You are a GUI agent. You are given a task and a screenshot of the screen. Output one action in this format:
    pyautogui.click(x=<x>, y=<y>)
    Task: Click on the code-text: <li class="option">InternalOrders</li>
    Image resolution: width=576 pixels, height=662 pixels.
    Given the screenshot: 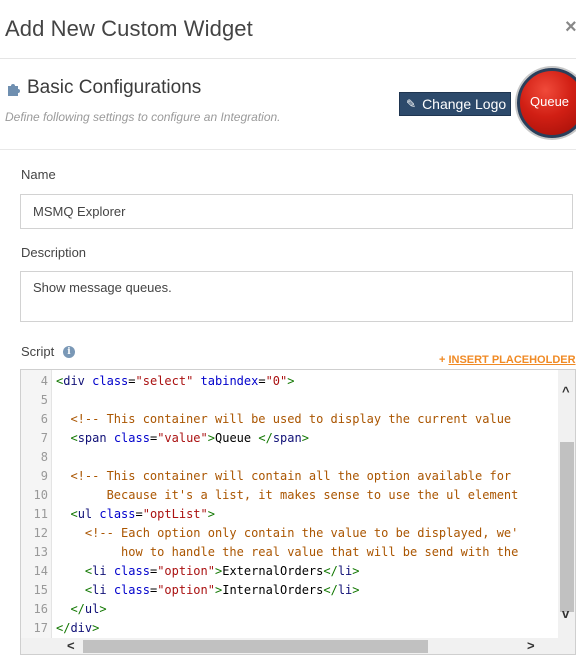 What is the action you would take?
    pyautogui.click(x=208, y=590)
    